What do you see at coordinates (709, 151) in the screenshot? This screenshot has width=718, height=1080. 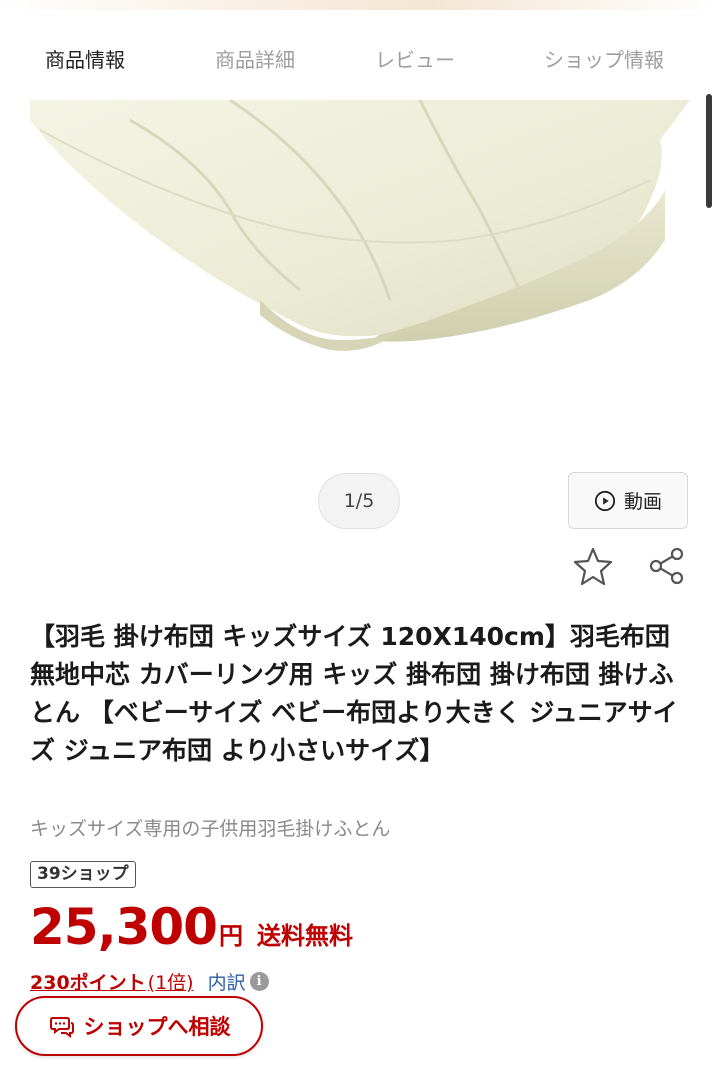 I see `page-scrollbar` at bounding box center [709, 151].